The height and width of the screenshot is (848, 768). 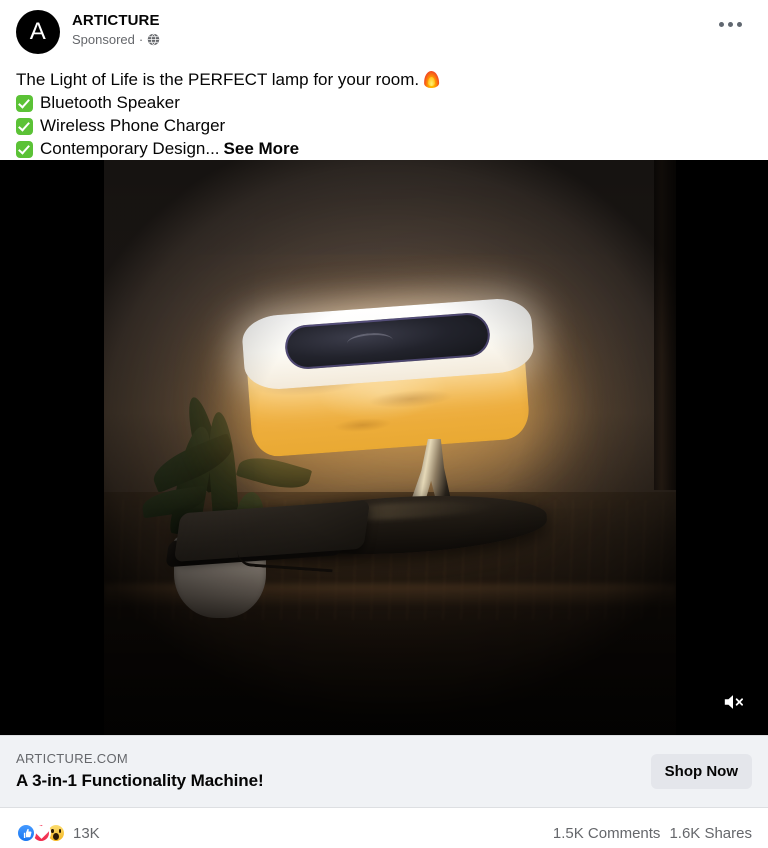 What do you see at coordinates (116, 20) in the screenshot?
I see `page-name: ARTICTURE` at bounding box center [116, 20].